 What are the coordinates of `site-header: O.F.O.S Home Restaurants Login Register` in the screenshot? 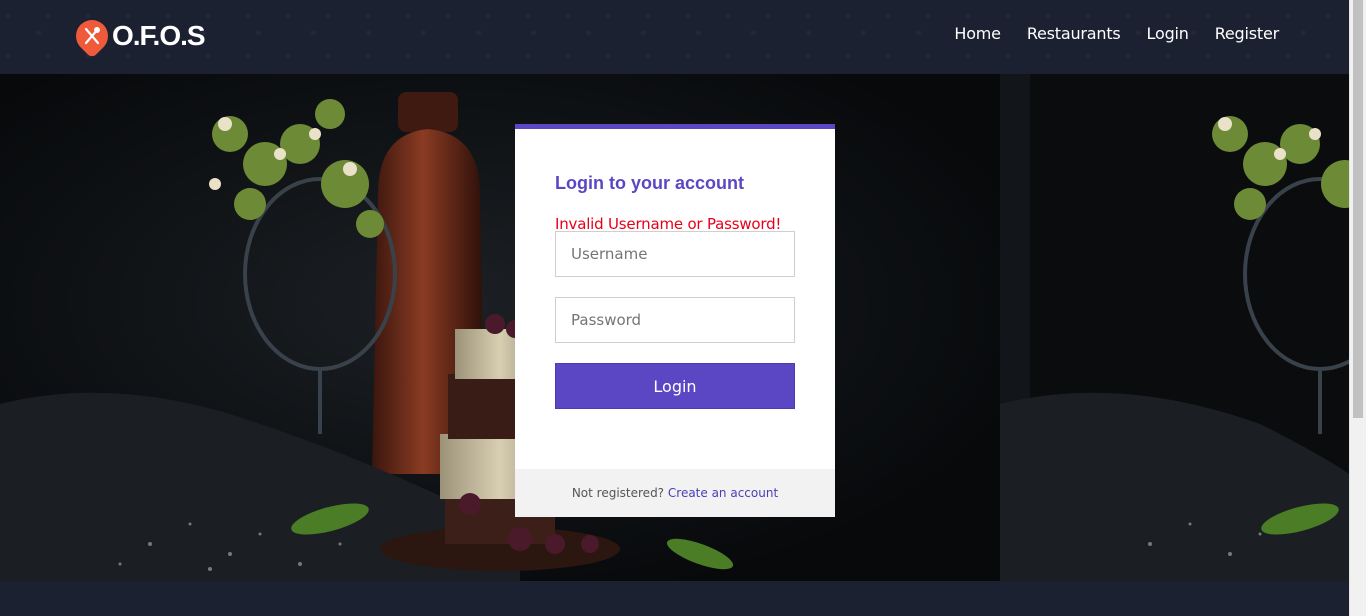 It's located at (674, 37).